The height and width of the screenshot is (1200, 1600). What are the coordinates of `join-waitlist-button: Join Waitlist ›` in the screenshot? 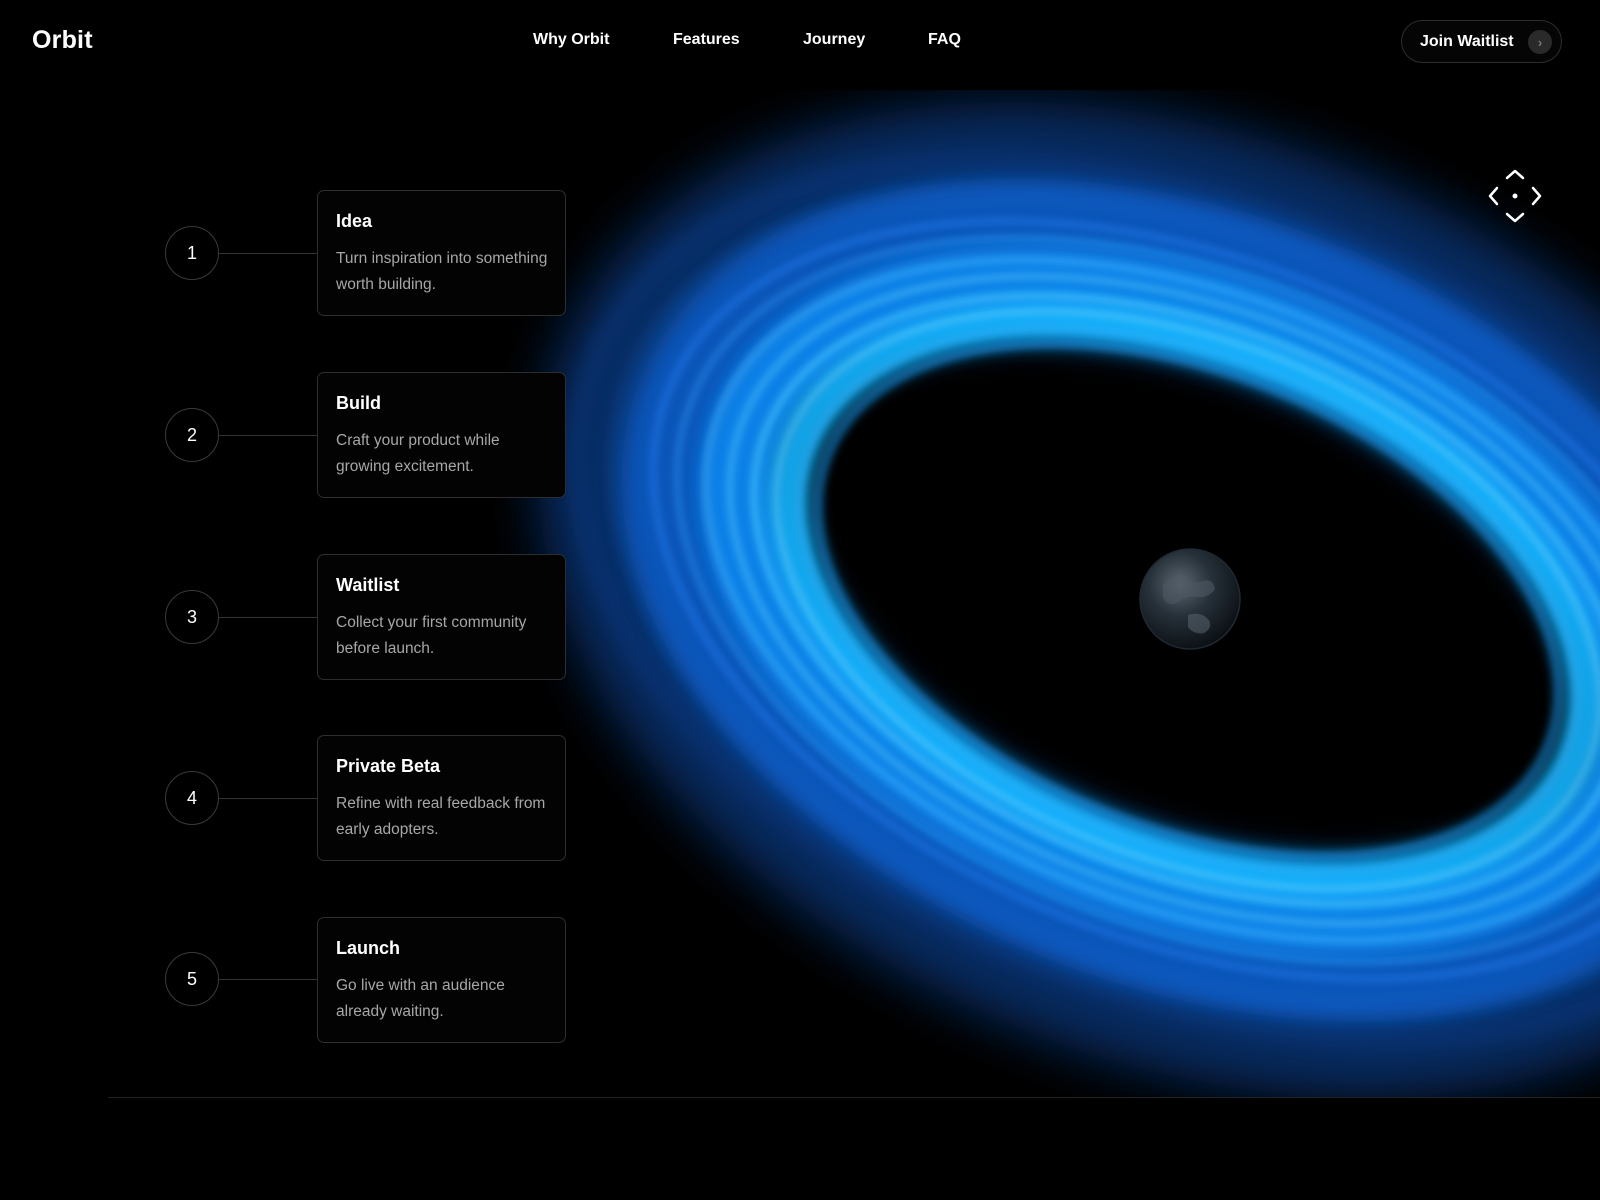 It's located at (1481, 41).